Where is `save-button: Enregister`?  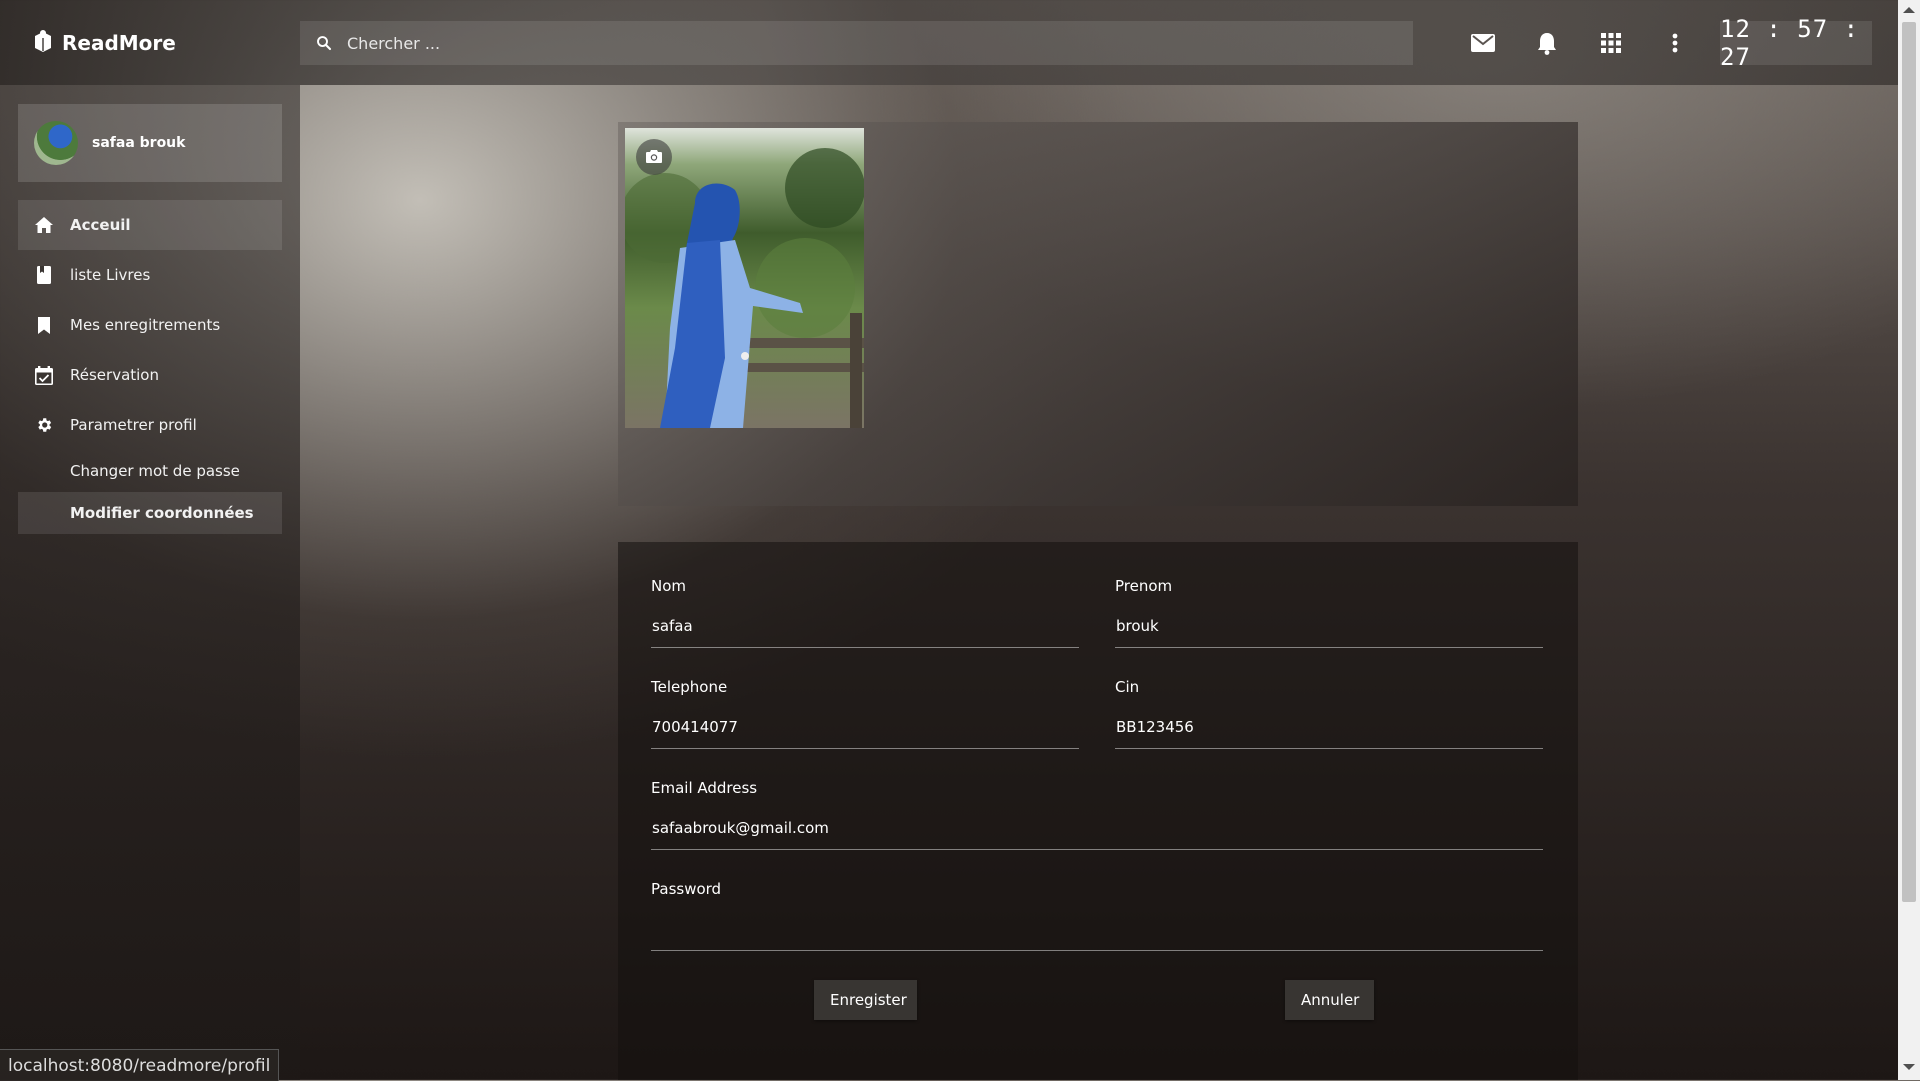
save-button: Enregister is located at coordinates (865, 1000).